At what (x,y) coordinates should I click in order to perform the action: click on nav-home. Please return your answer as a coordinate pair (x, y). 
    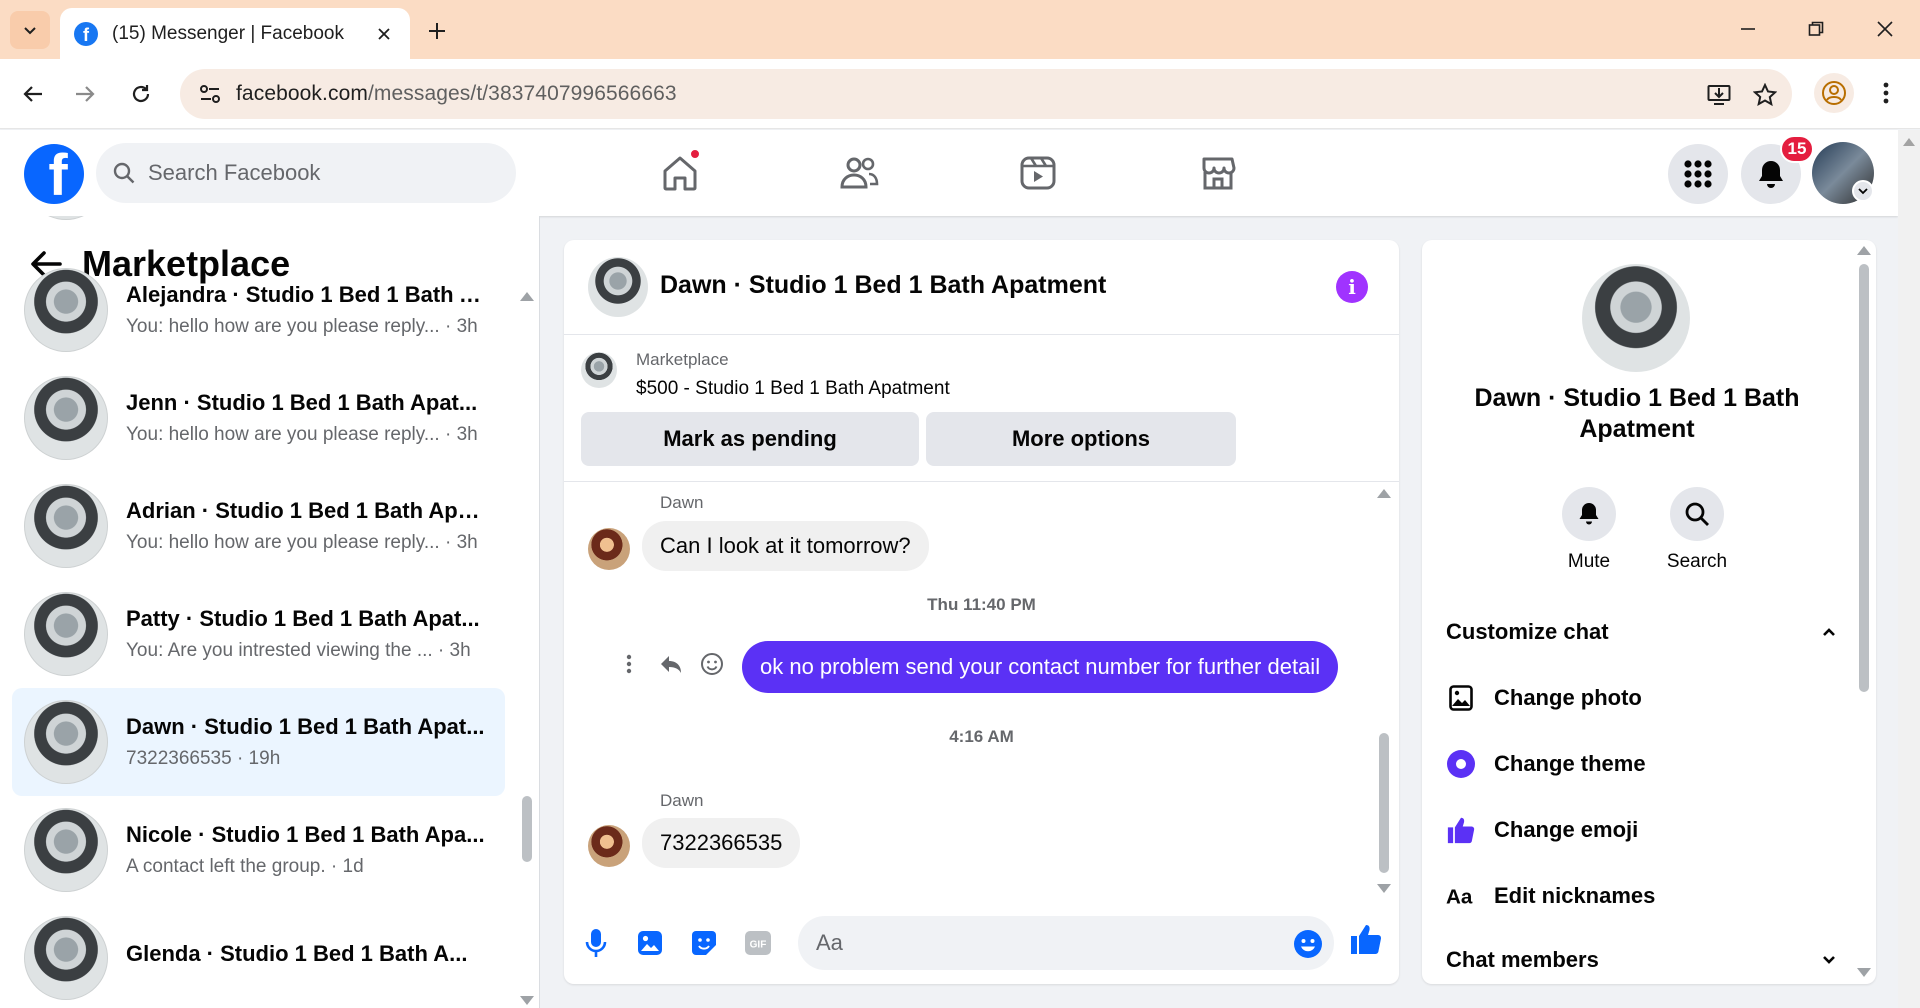
    Looking at the image, I should click on (680, 173).